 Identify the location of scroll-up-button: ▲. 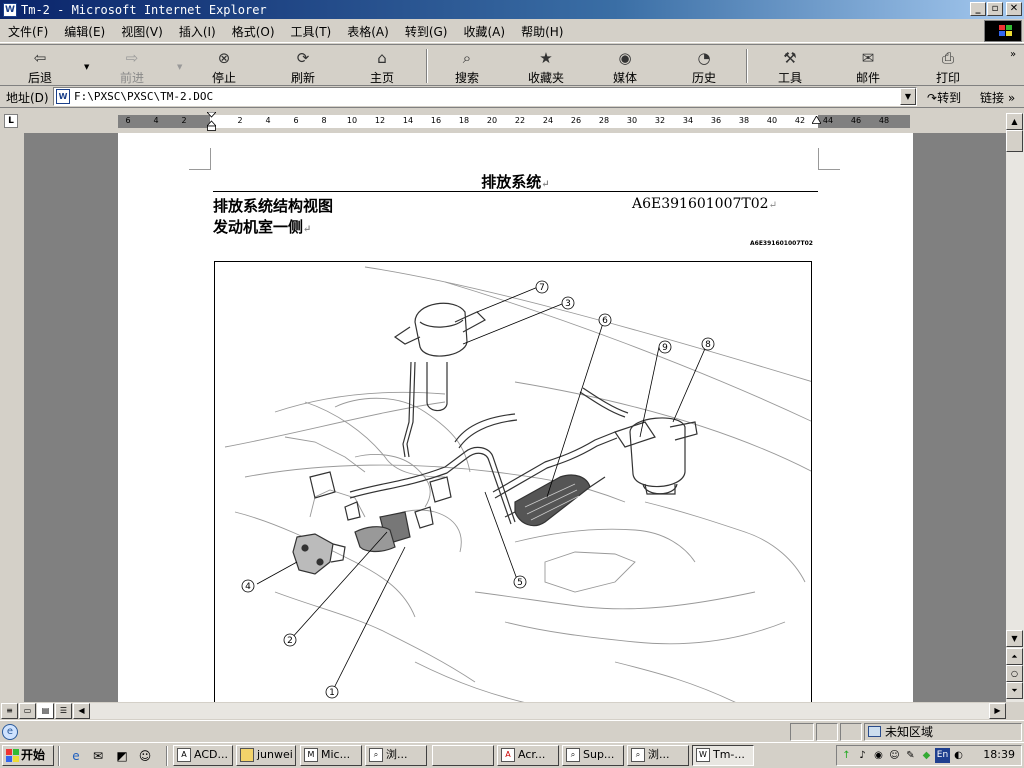
(1014, 121).